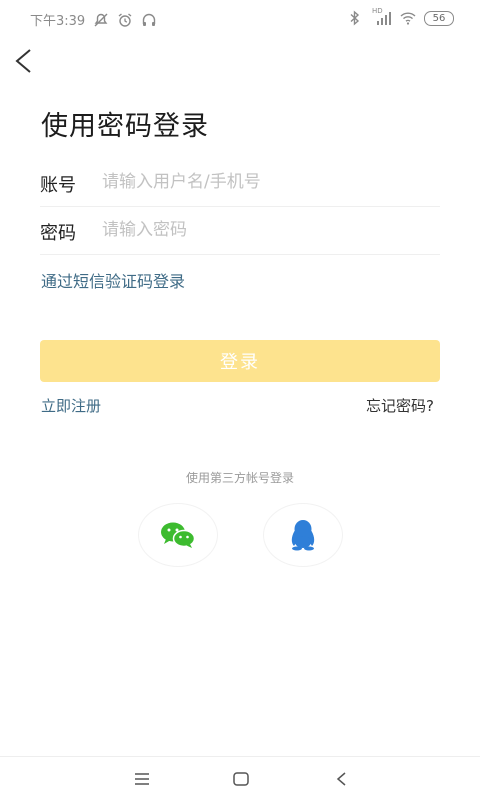  I want to click on back-triangle-icon, so click(341, 779).